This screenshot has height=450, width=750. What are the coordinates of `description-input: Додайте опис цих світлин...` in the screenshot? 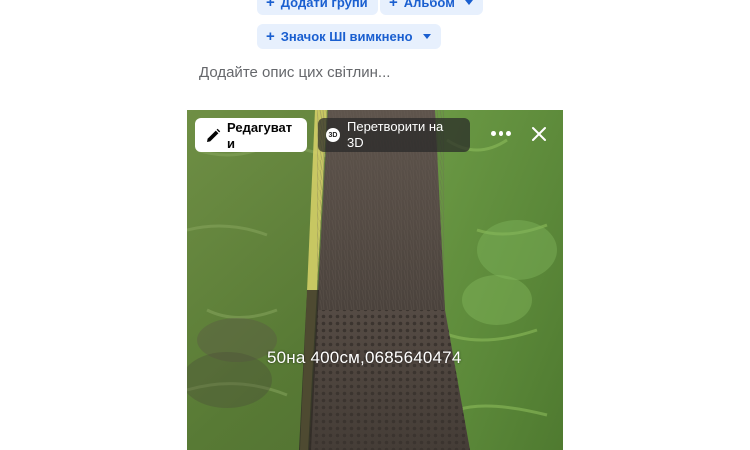 It's located at (294, 72).